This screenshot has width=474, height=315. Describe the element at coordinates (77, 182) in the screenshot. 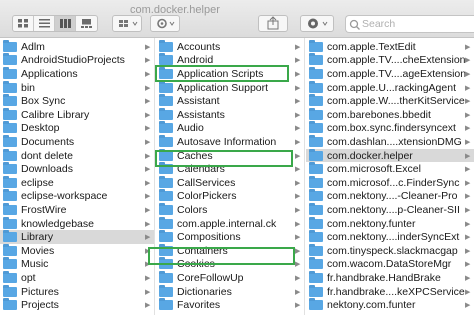

I see `home-item-row: eclipse ▶` at that location.